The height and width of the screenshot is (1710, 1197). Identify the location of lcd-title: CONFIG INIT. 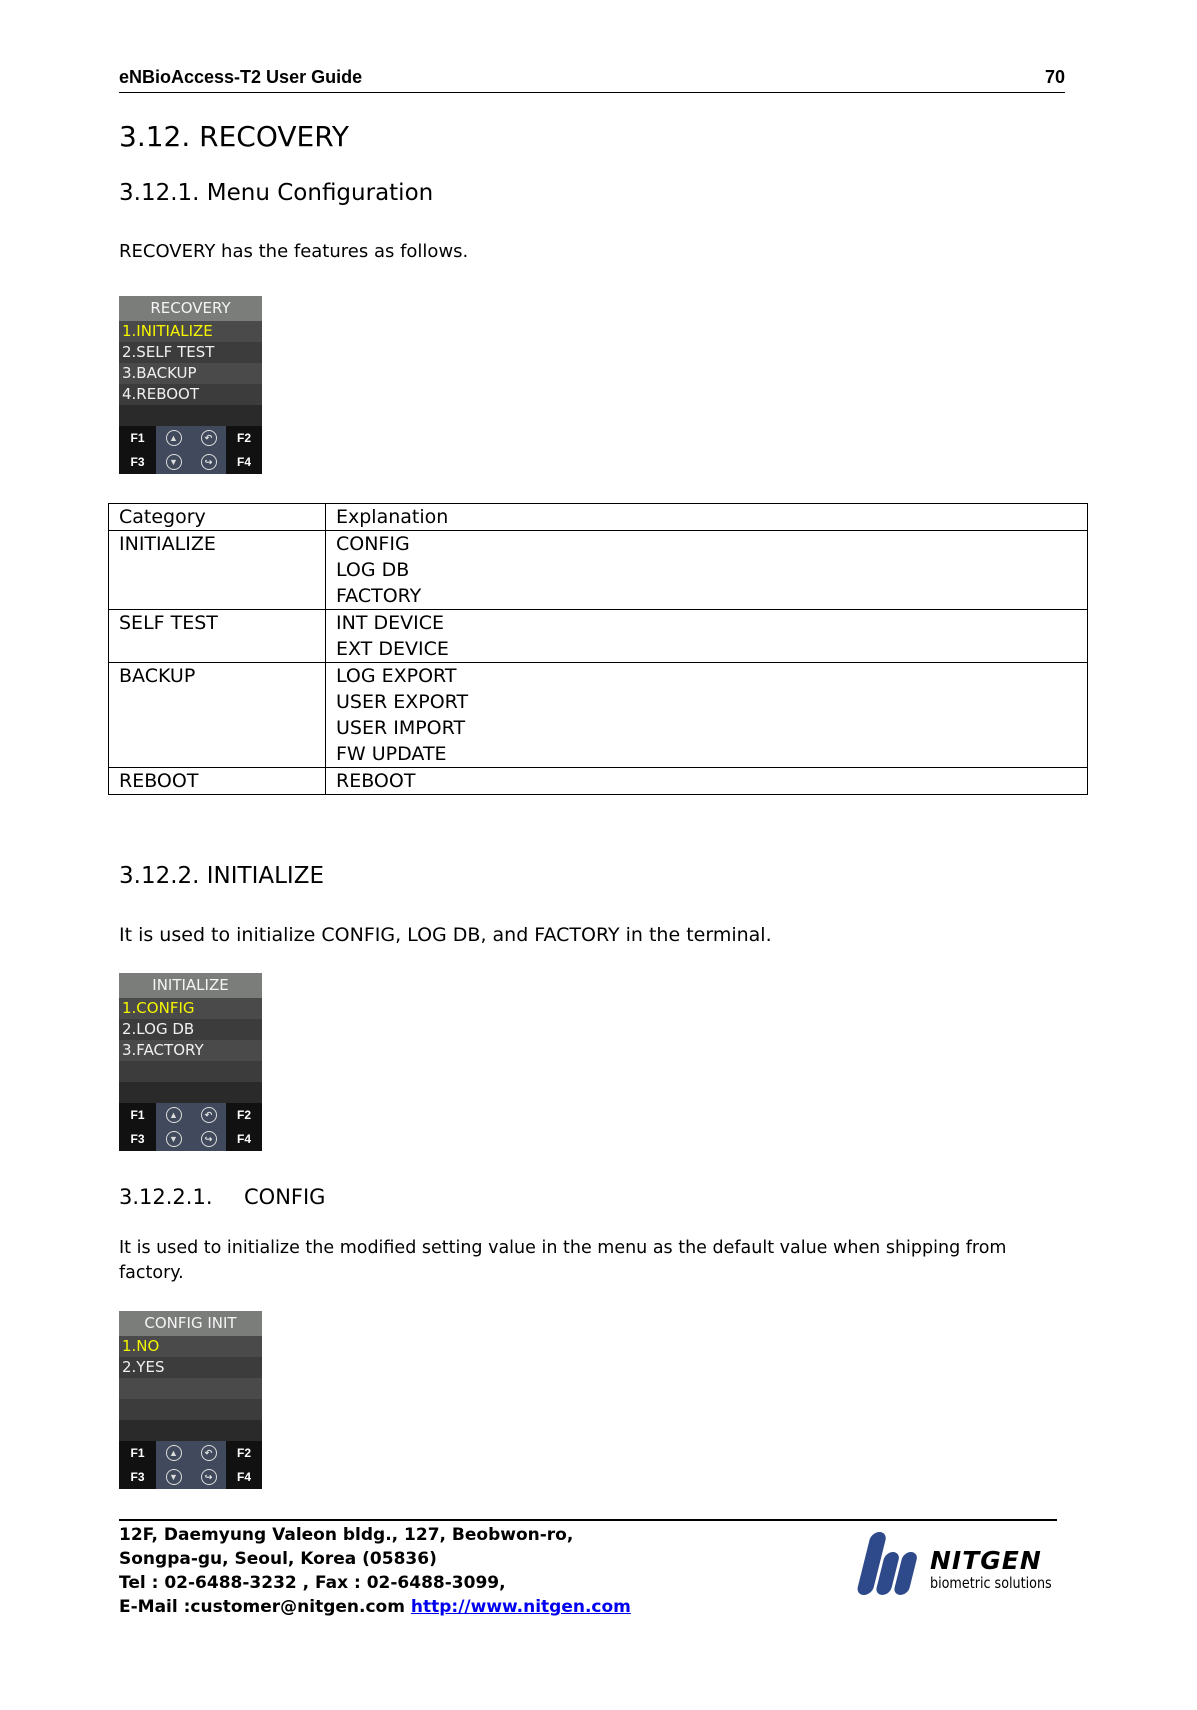
(190, 1323).